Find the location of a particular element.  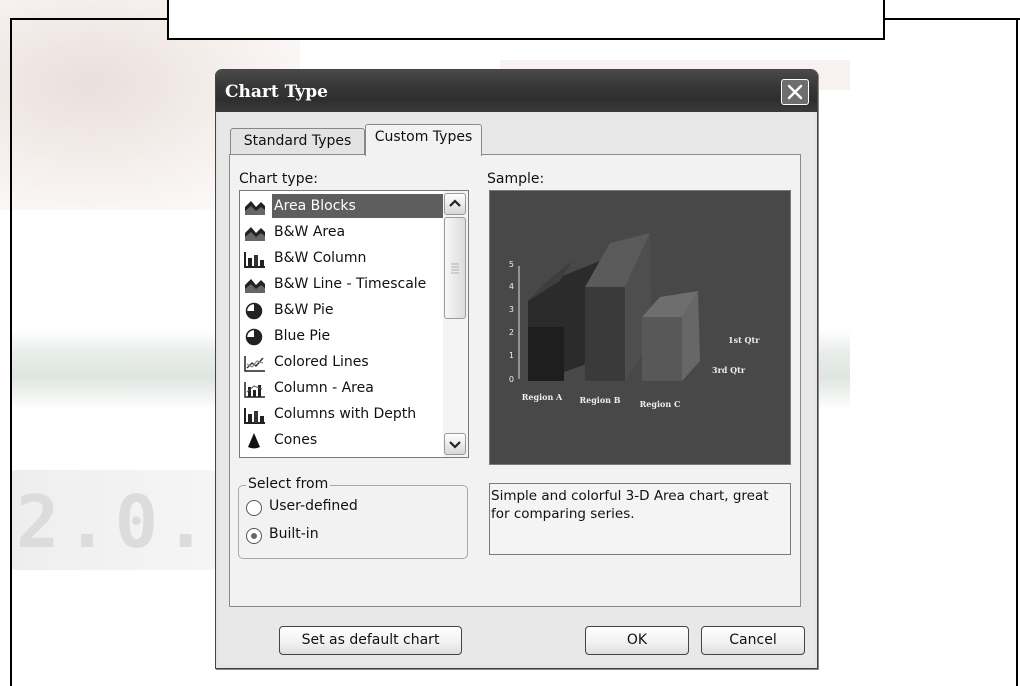

category-label: Region B is located at coordinates (599, 400).